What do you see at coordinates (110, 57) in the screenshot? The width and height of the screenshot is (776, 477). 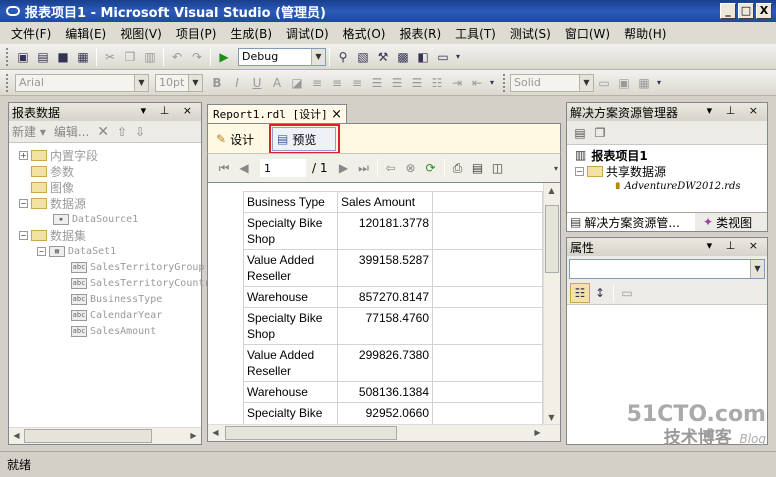 I see `cut-icon: ✂` at bounding box center [110, 57].